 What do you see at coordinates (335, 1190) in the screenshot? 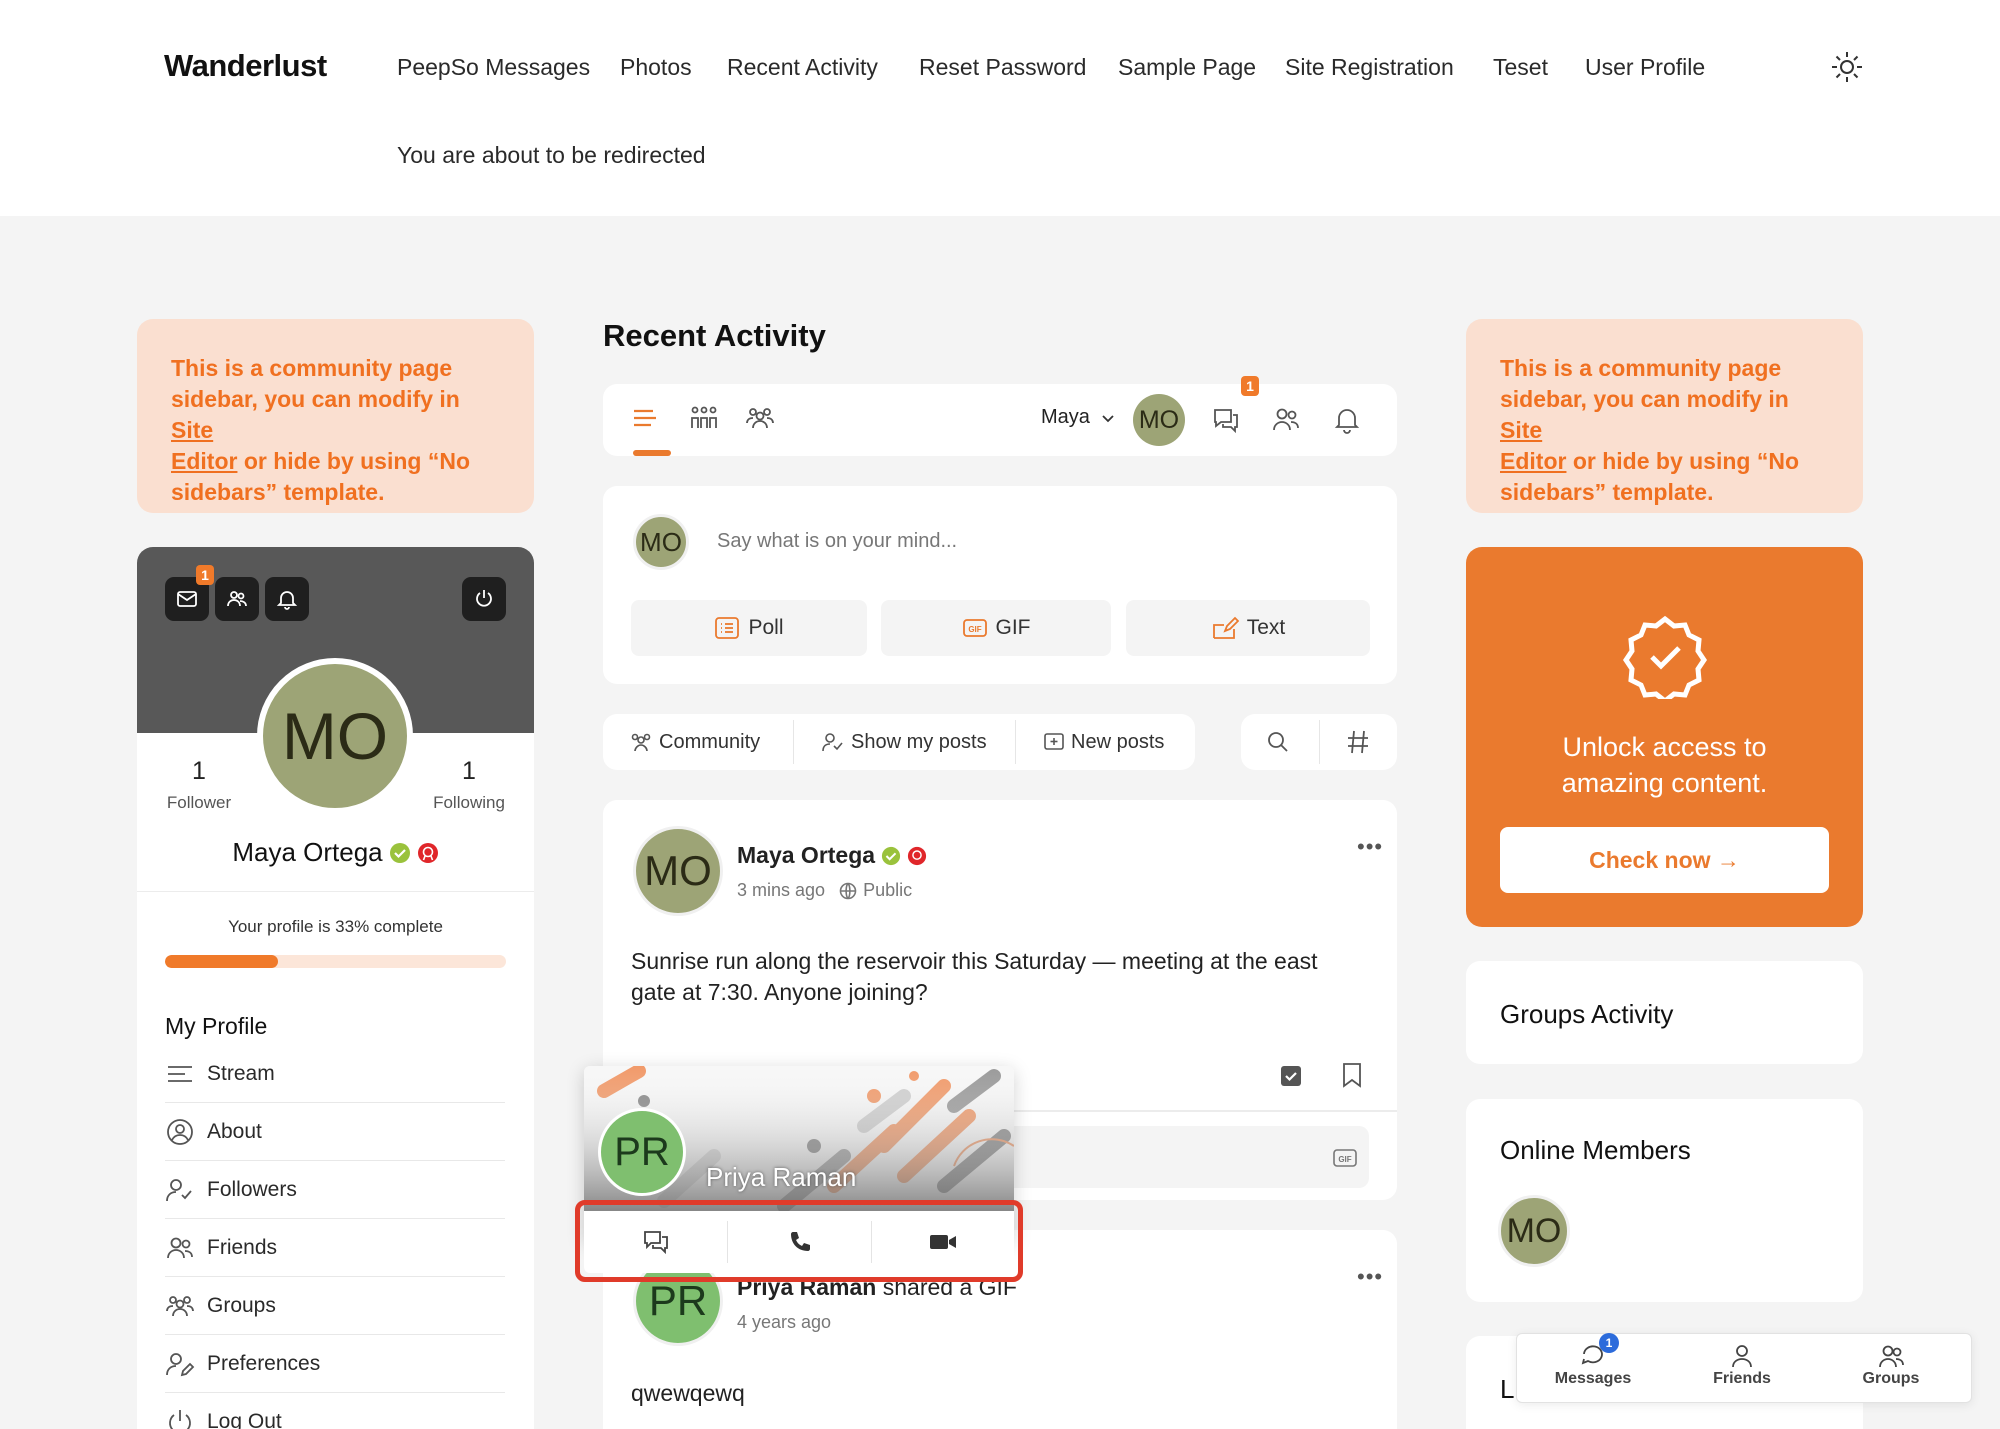
I see `menu-followers: Followers` at bounding box center [335, 1190].